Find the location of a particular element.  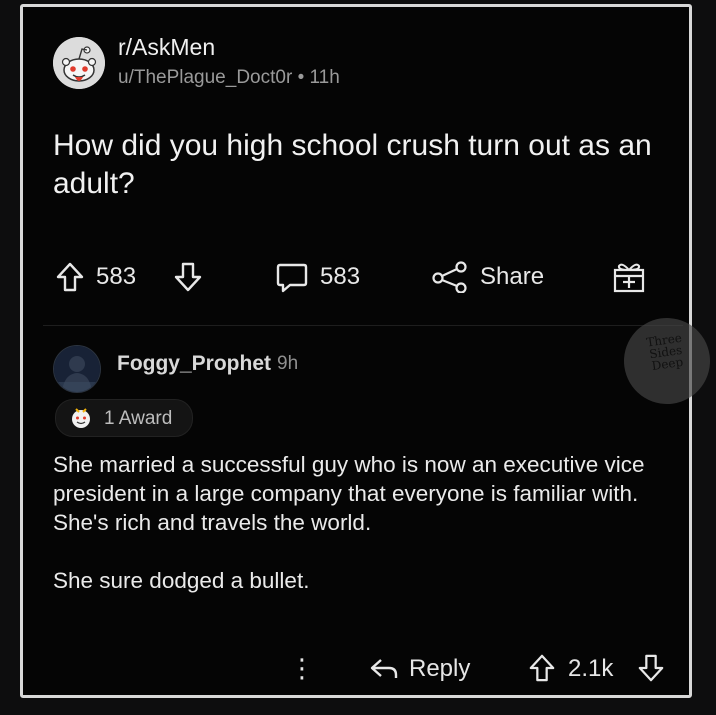

award-medal-icon is located at coordinates (81, 418).